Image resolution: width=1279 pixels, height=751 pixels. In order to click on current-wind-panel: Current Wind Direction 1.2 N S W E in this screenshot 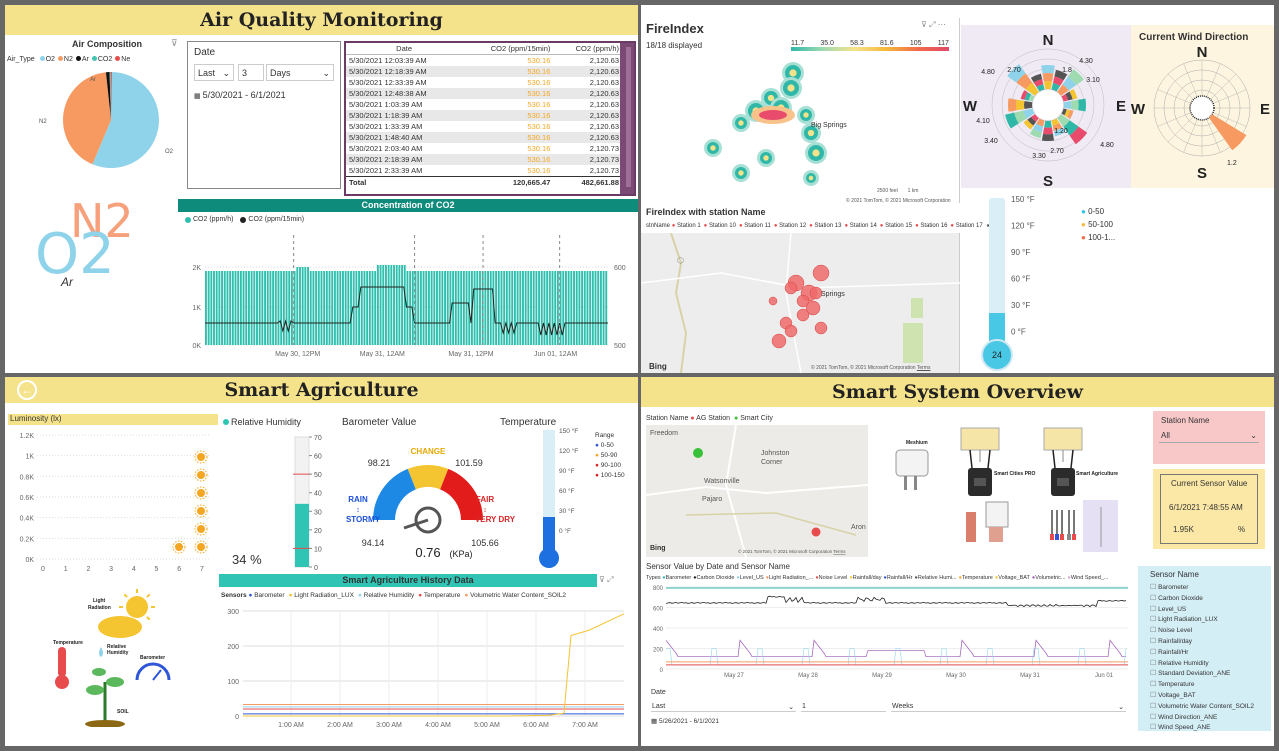, I will do `click(1202, 106)`.